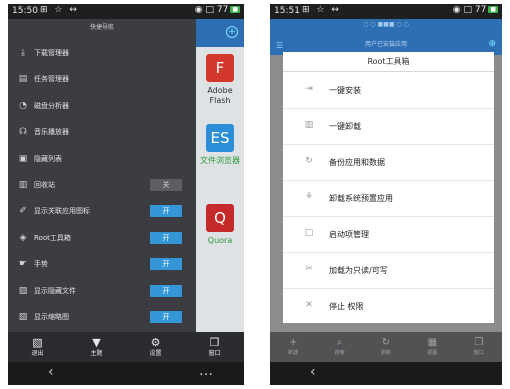  I want to click on drawer-item: ▧ 显示隐藏文件 开, so click(102, 291).